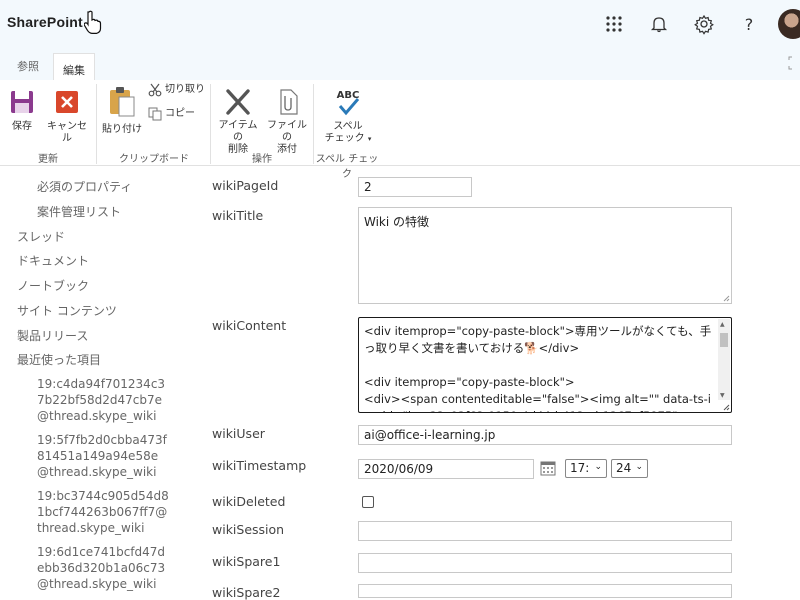 The image size is (800, 600). Describe the element at coordinates (614, 24) in the screenshot. I see `app-launcher-icon` at that location.